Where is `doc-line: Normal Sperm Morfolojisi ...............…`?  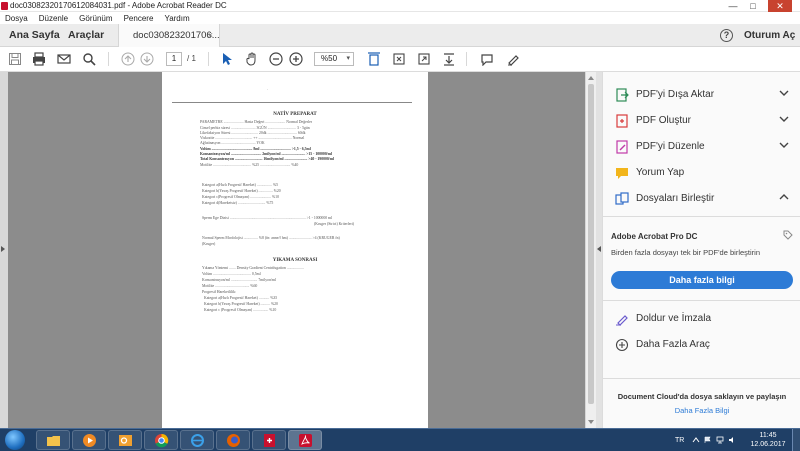 doc-line: Normal Sperm Morfolojisi ...............… is located at coordinates (271, 238).